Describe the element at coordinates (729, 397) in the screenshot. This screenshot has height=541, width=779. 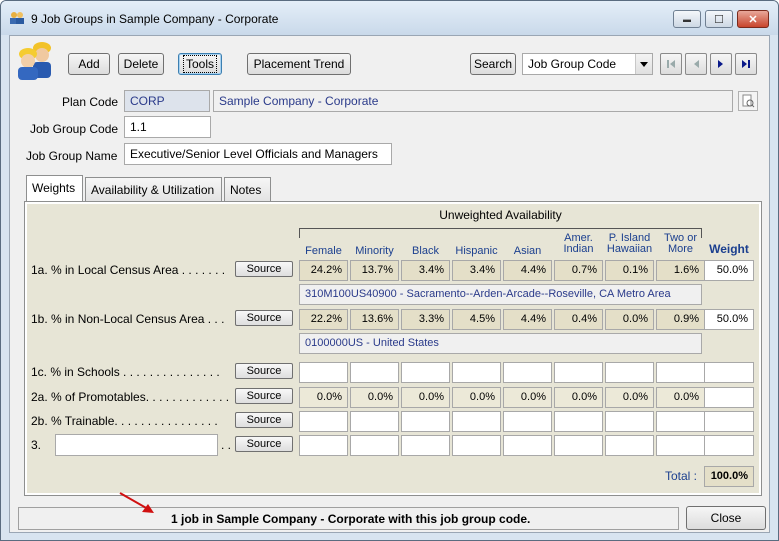
I see `row-4-weight-input` at that location.